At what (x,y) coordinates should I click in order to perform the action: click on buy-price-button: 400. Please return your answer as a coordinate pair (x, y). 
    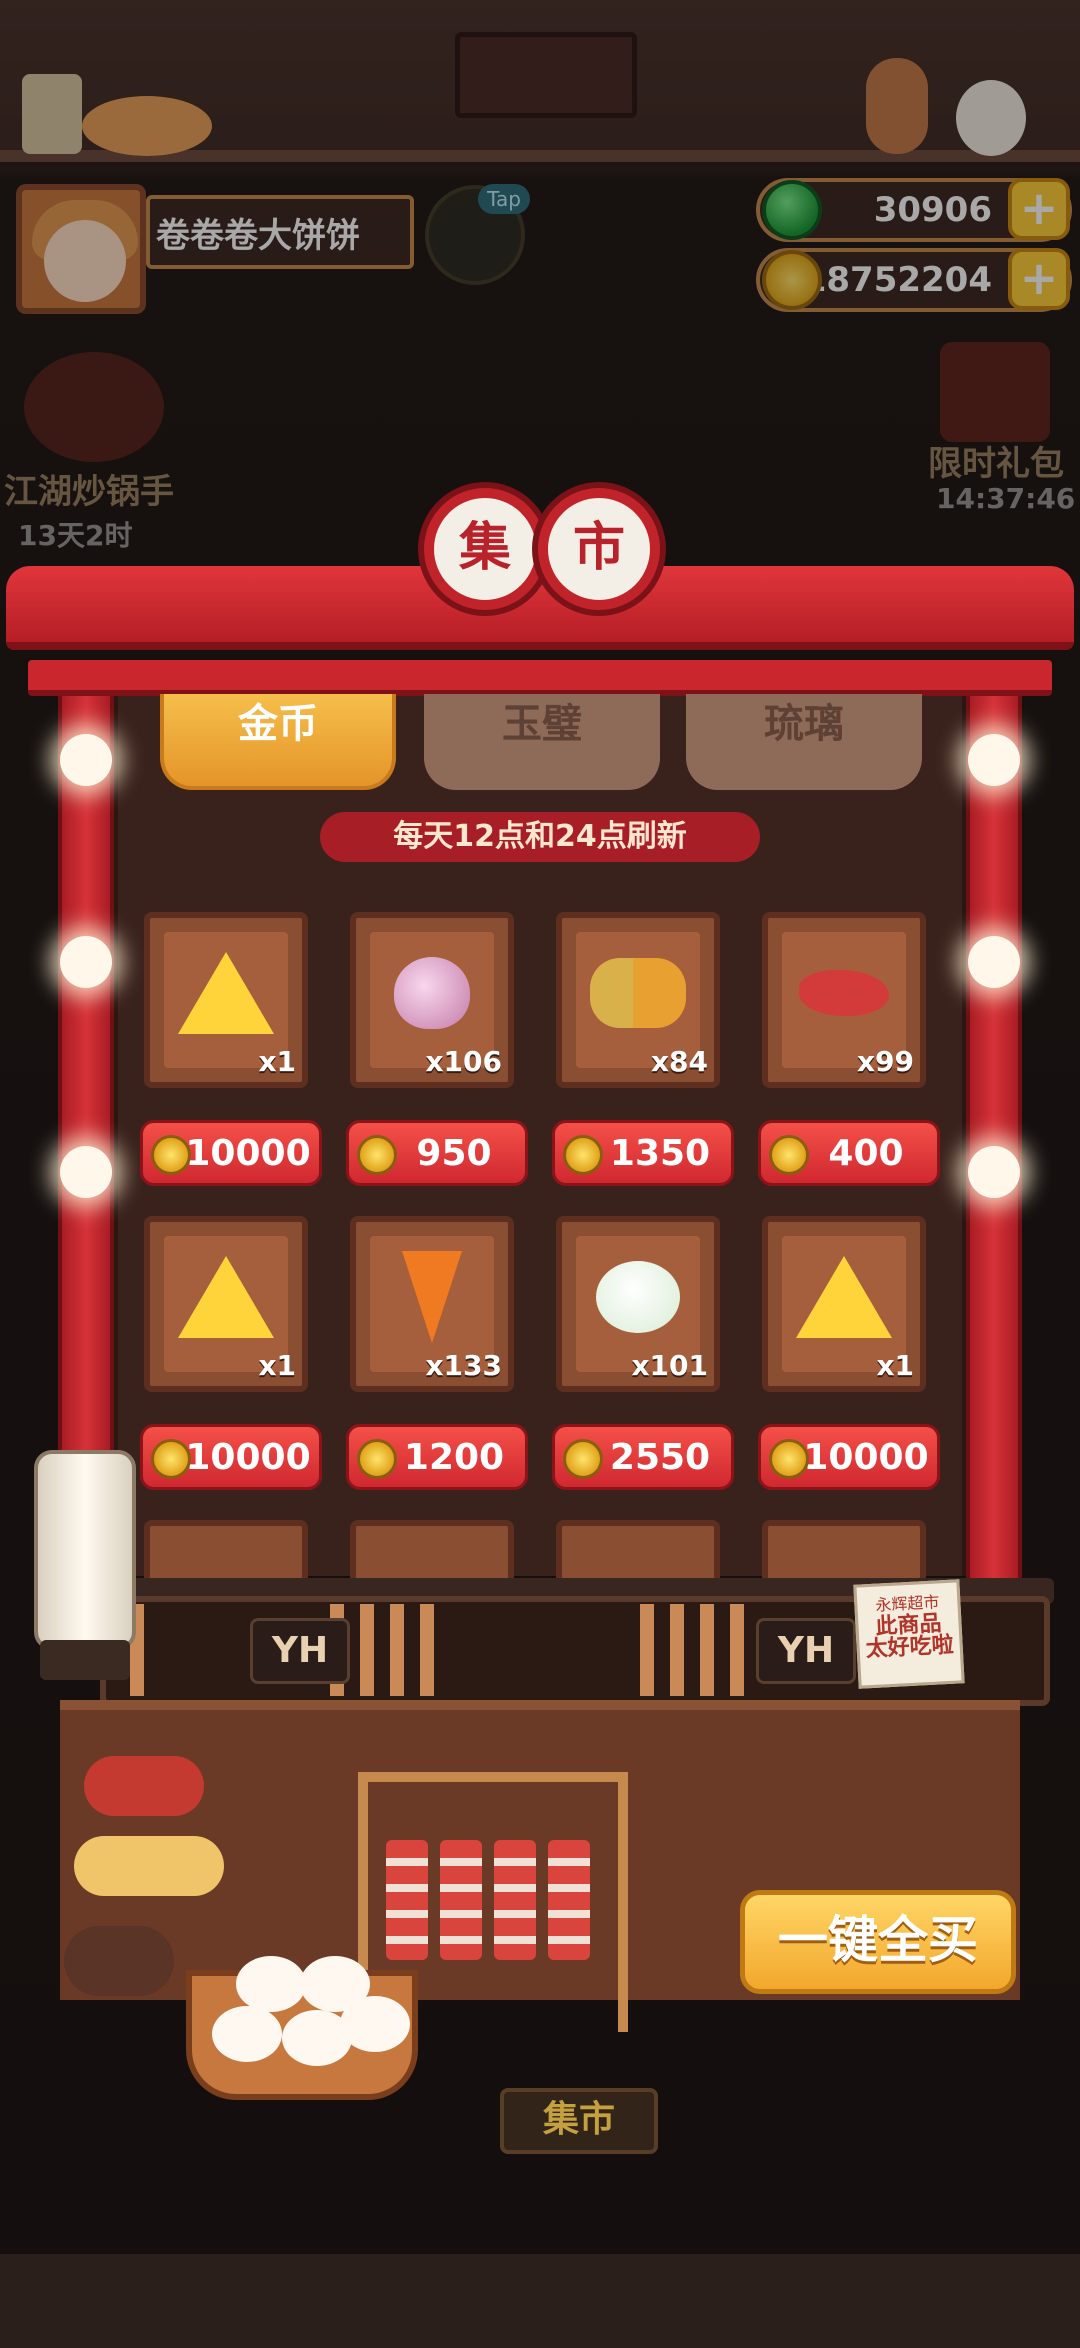
    Looking at the image, I should click on (849, 1153).